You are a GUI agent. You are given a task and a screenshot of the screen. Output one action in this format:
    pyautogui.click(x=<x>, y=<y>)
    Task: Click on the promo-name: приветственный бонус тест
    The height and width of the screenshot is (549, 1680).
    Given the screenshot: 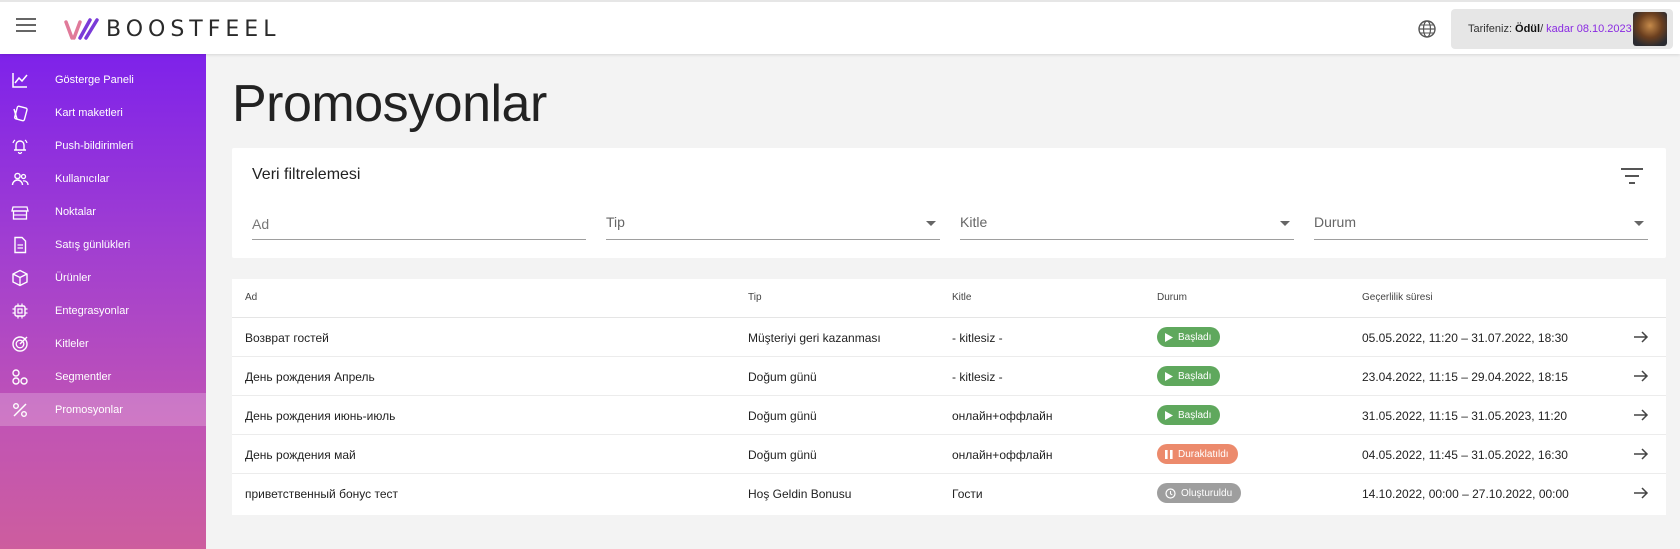 What is the action you would take?
    pyautogui.click(x=321, y=494)
    